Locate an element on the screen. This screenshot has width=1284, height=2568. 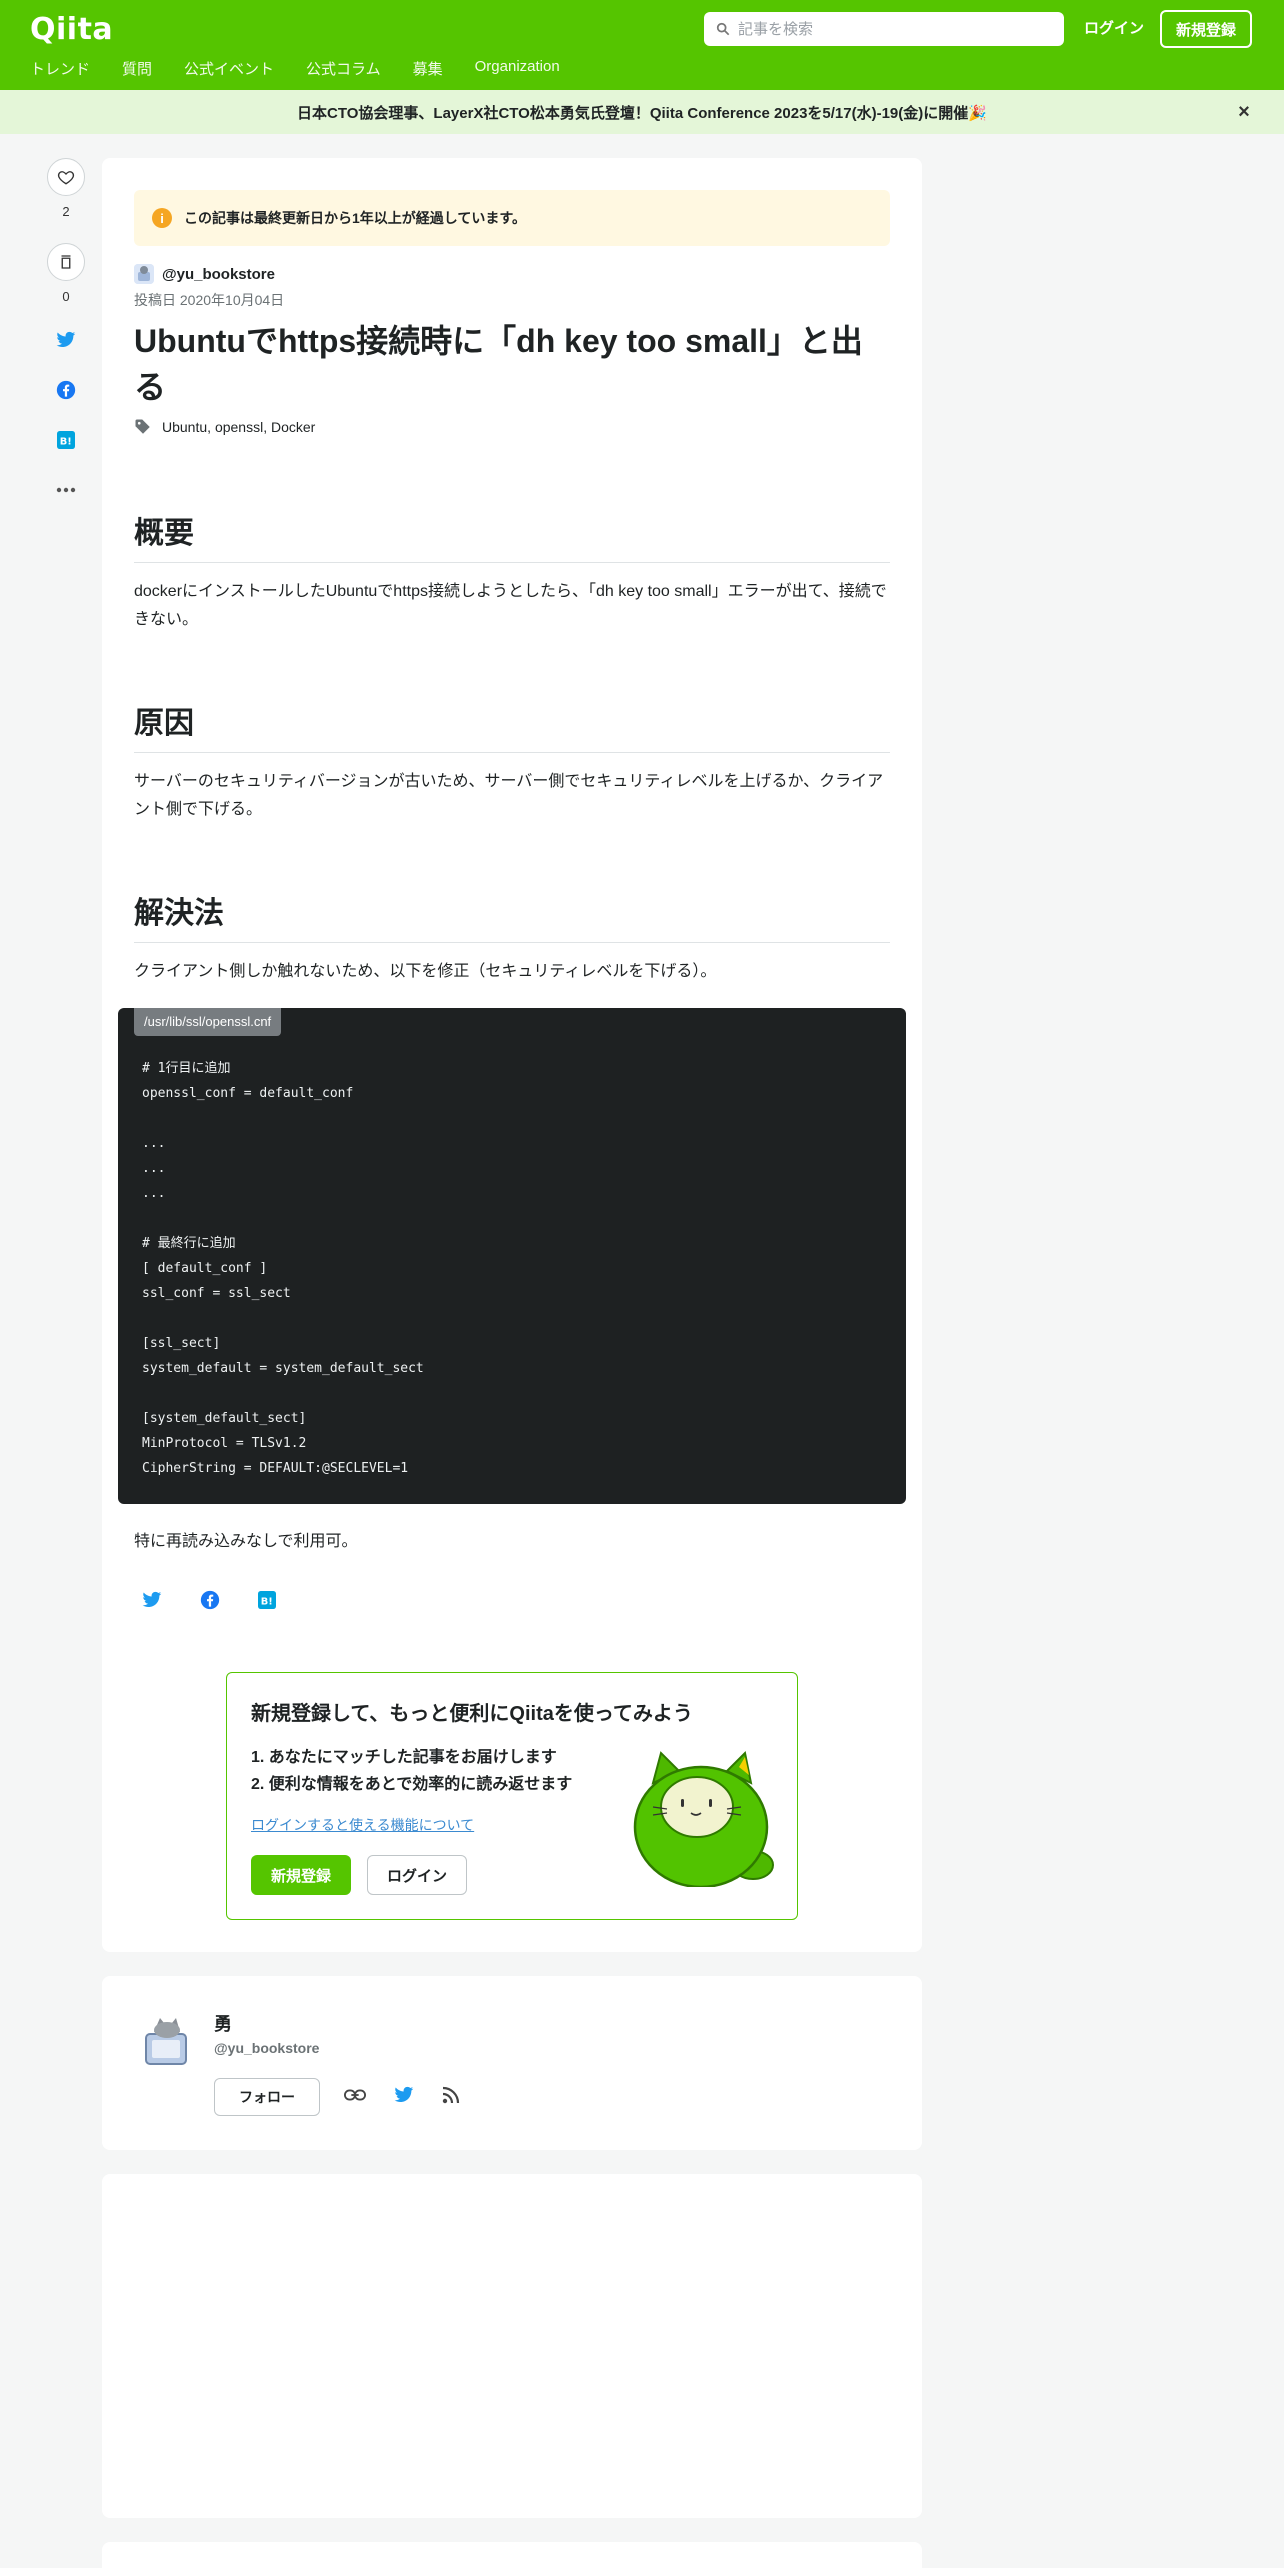
stock-button is located at coordinates (66, 262).